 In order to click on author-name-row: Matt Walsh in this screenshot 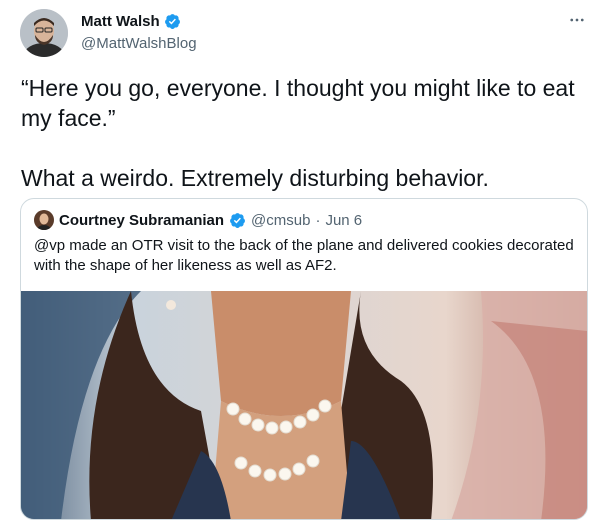, I will do `click(131, 21)`.